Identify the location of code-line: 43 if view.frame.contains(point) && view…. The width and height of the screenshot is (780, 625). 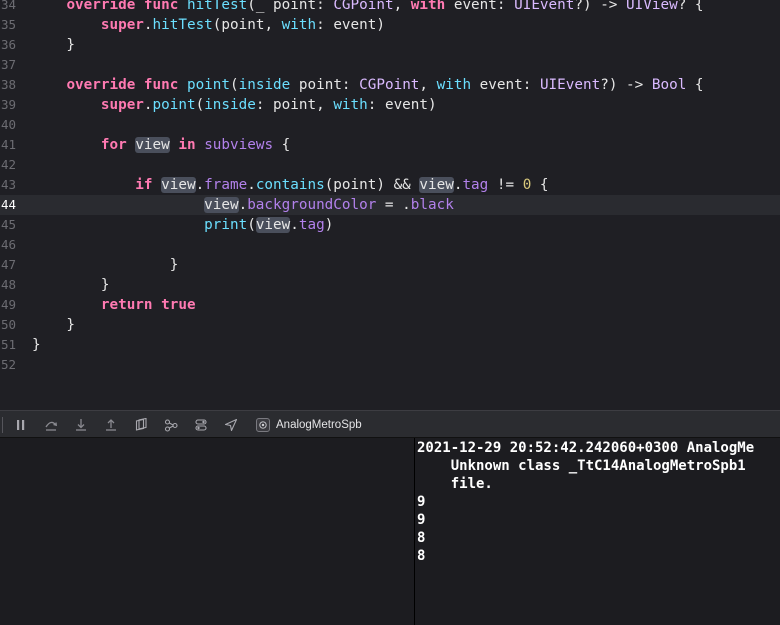
(390, 185).